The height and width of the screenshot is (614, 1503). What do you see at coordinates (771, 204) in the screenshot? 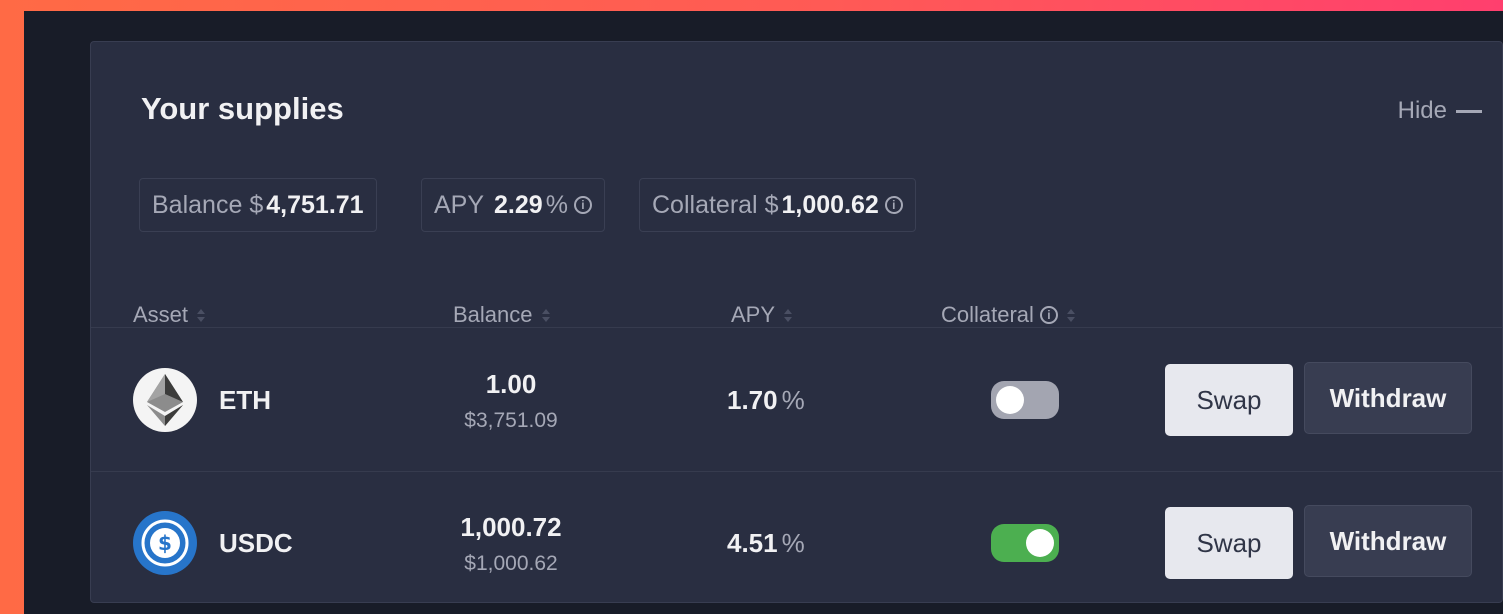
I see `summary-collateral-currency: $` at bounding box center [771, 204].